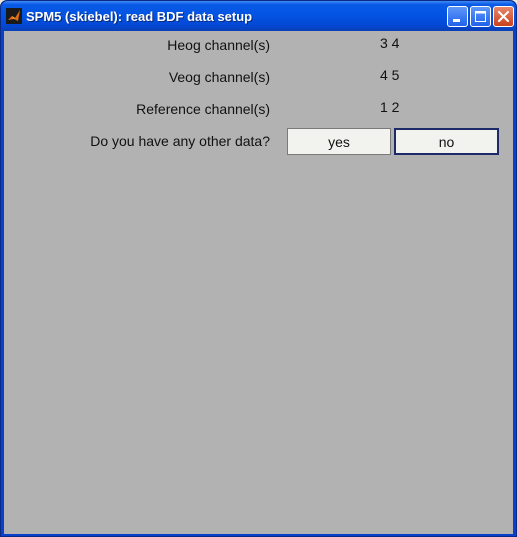 Image resolution: width=517 pixels, height=537 pixels. Describe the element at coordinates (258, 16) in the screenshot. I see `title-bar: SPM5 (skiebel): read BDF data setup` at that location.